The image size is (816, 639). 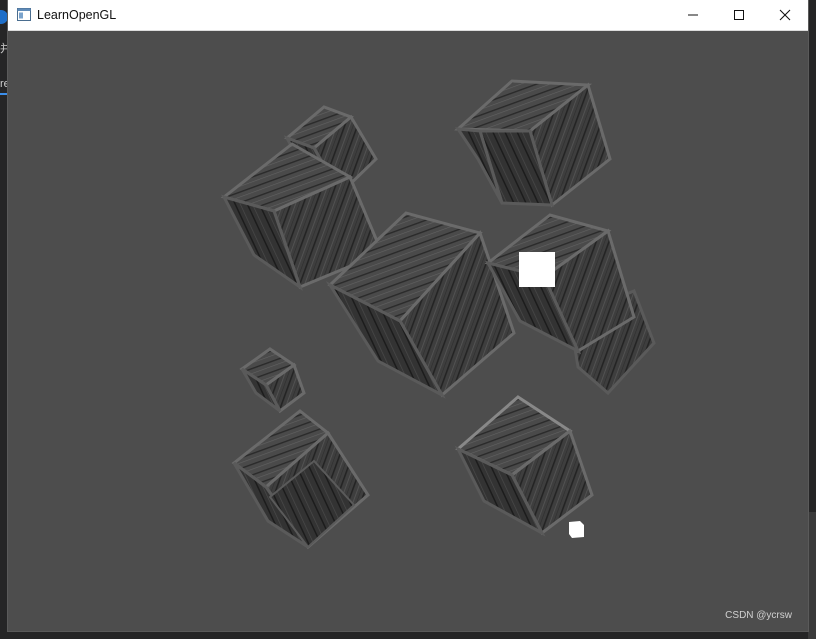 I want to click on background-text-mid: re, so click(x=4, y=84).